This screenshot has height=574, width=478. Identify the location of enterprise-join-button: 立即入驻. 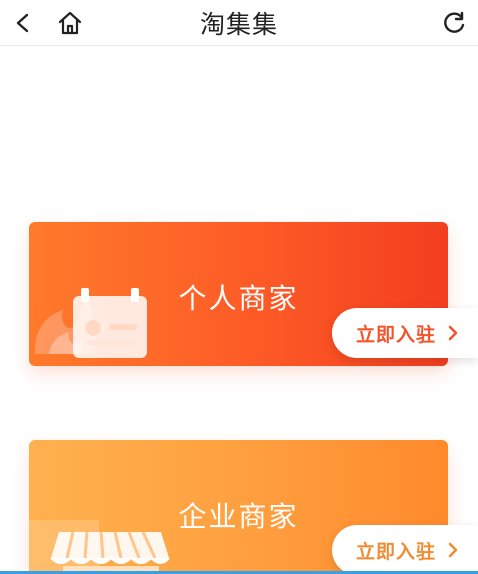
(405, 549).